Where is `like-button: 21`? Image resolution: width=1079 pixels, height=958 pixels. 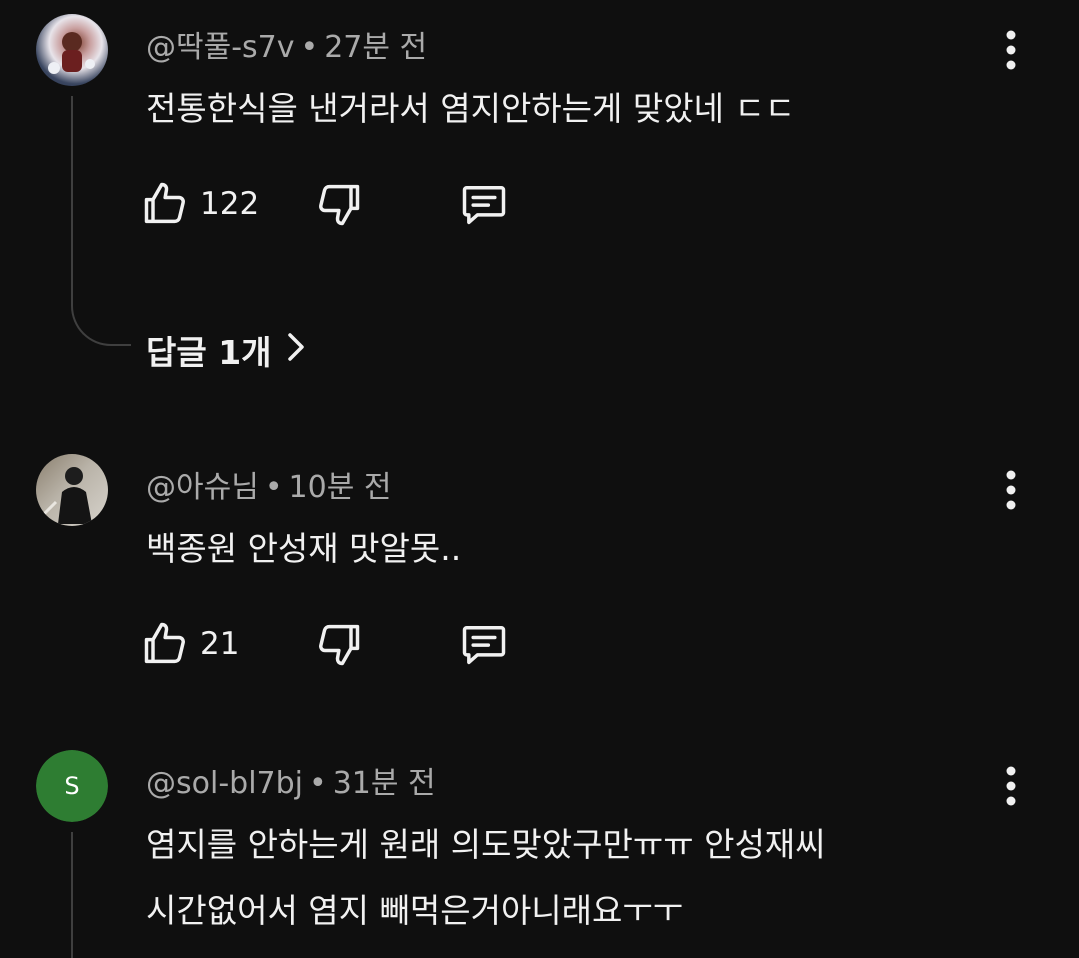 like-button: 21 is located at coordinates (189, 644).